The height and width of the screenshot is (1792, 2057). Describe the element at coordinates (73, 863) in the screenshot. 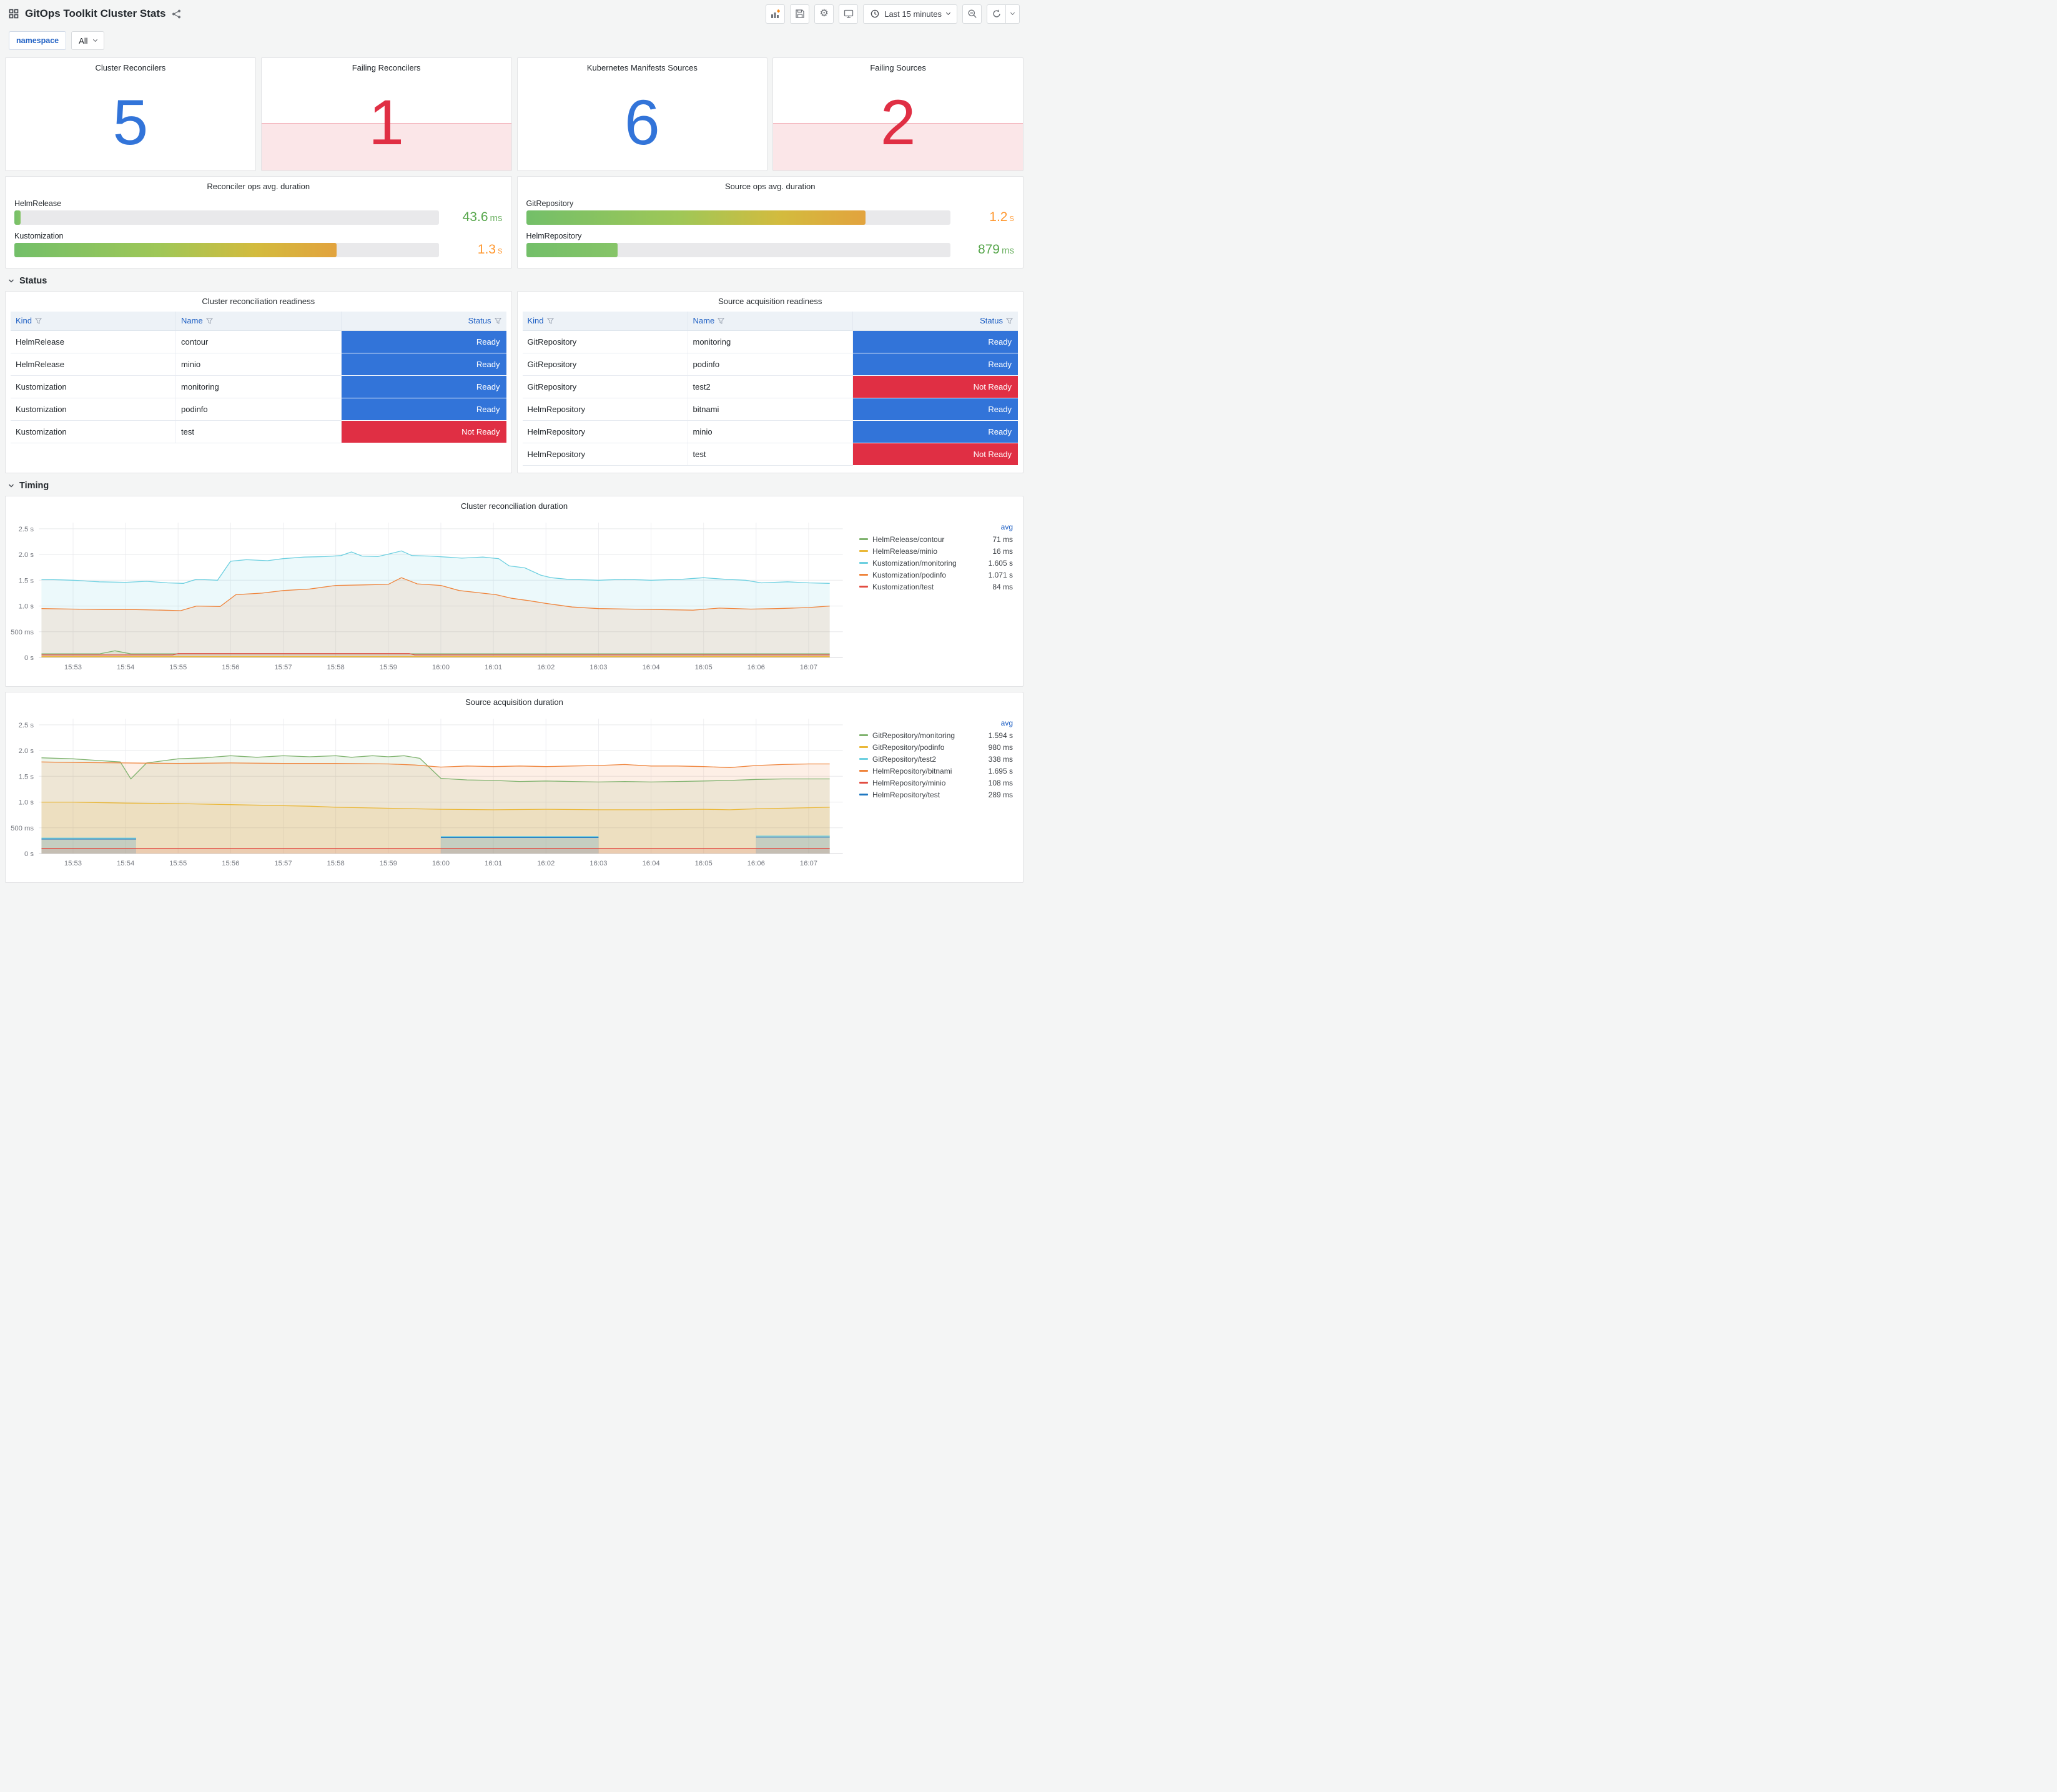

I see `svg-text: 15:53` at that location.